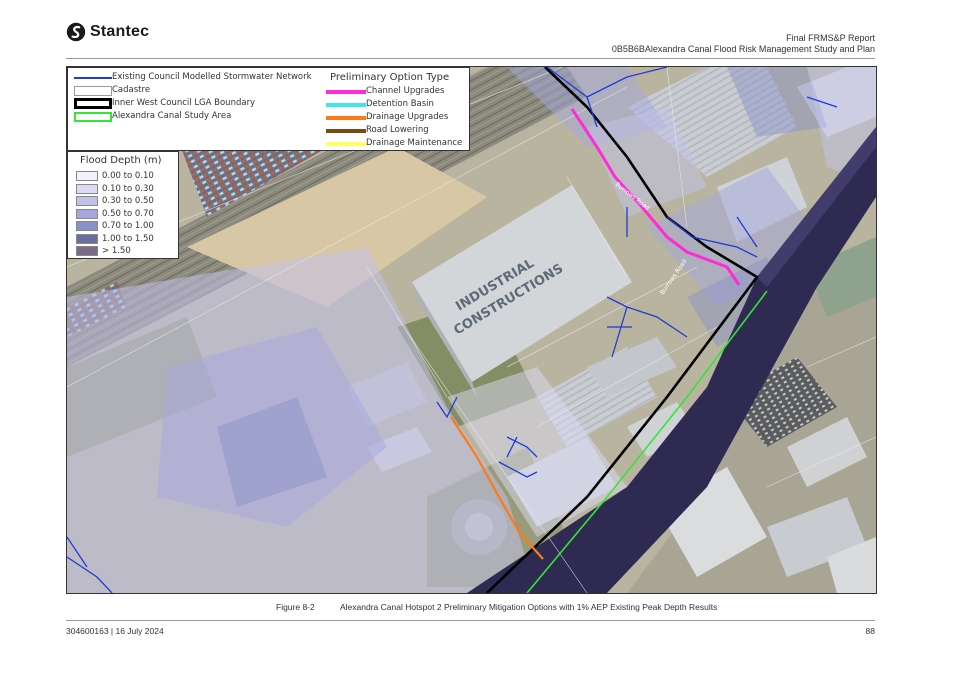  I want to click on legend-label-channel-upgrades: Channel Upgrades, so click(405, 91).